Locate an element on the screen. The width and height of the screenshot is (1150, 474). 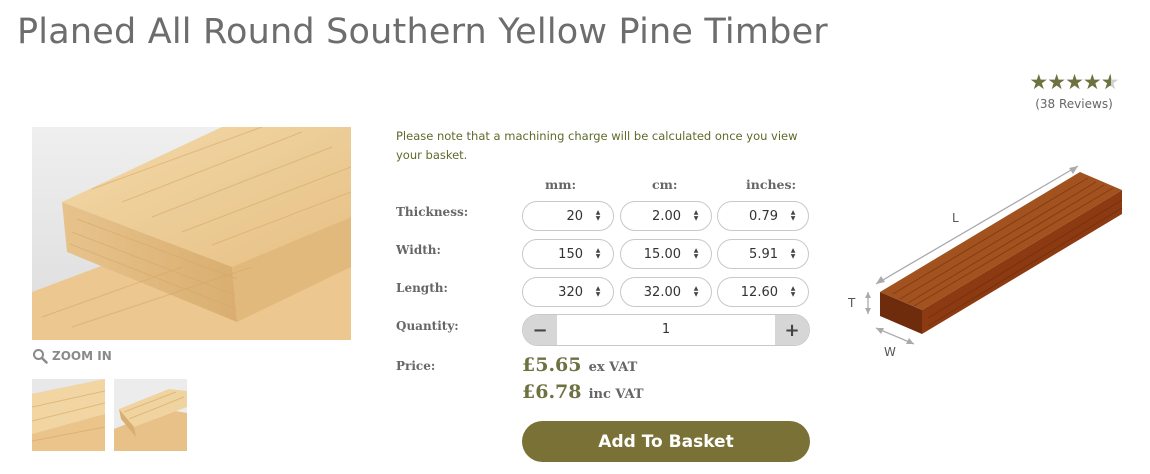
length-dimension-label: L is located at coordinates (955, 218).